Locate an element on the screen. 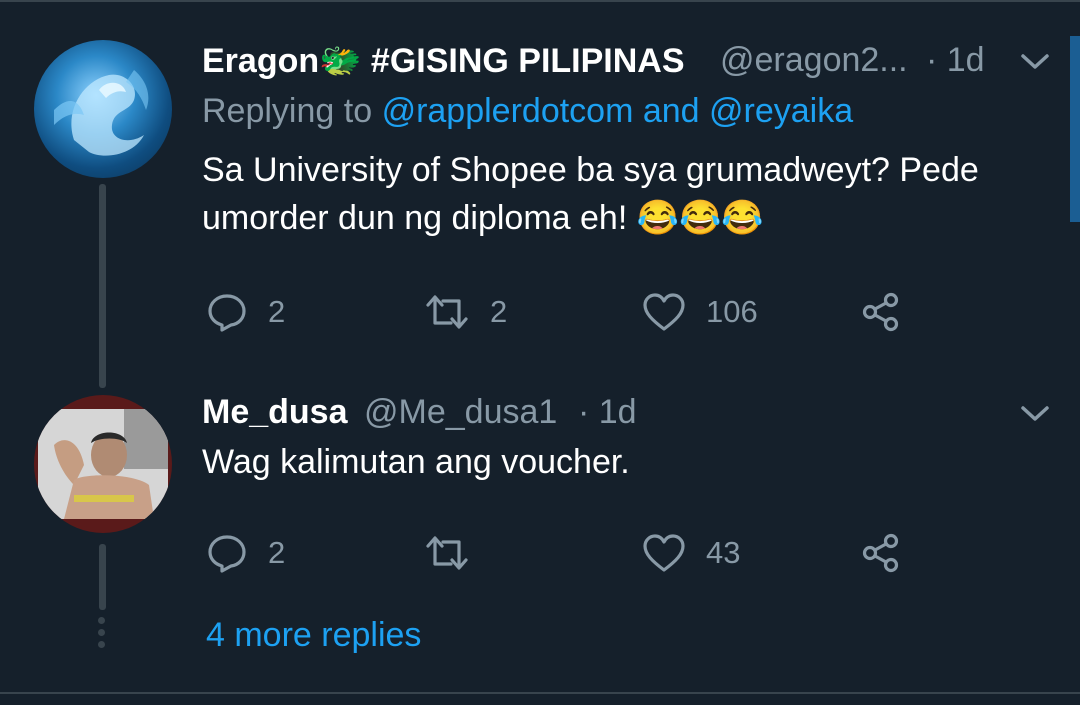 This screenshot has height=705, width=1080. like-button: 43 is located at coordinates (691, 553).